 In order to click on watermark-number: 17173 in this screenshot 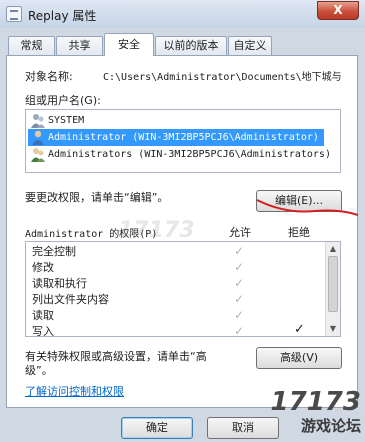, I will do `click(315, 402)`.